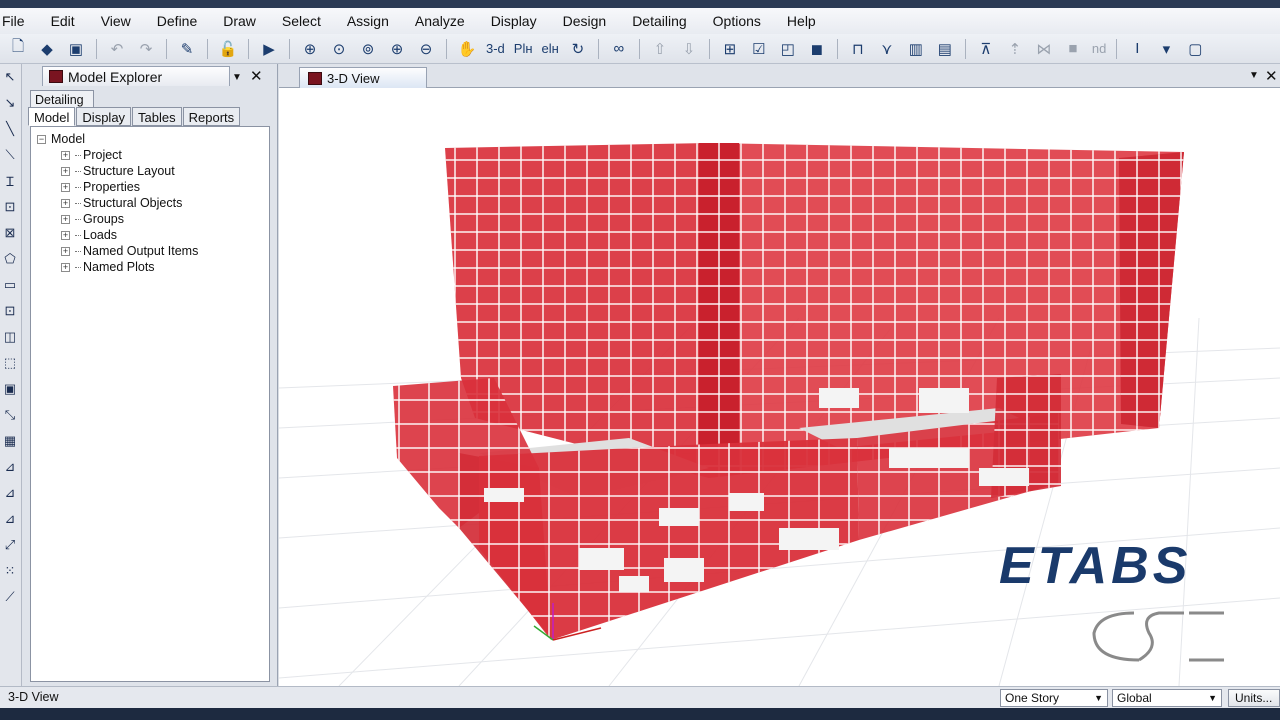 Image resolution: width=1280 pixels, height=720 pixels. What do you see at coordinates (10, 285) in the screenshot?
I see `draw-rectangle-icon: ▭` at bounding box center [10, 285].